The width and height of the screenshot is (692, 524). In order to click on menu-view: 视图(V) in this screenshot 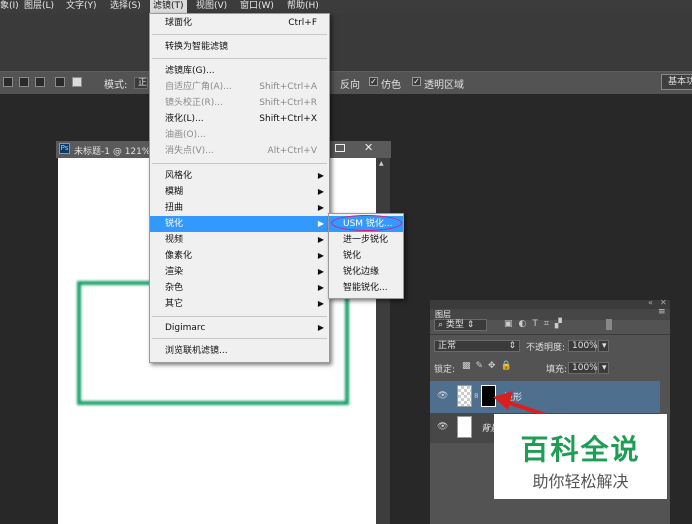, I will do `click(211, 6)`.